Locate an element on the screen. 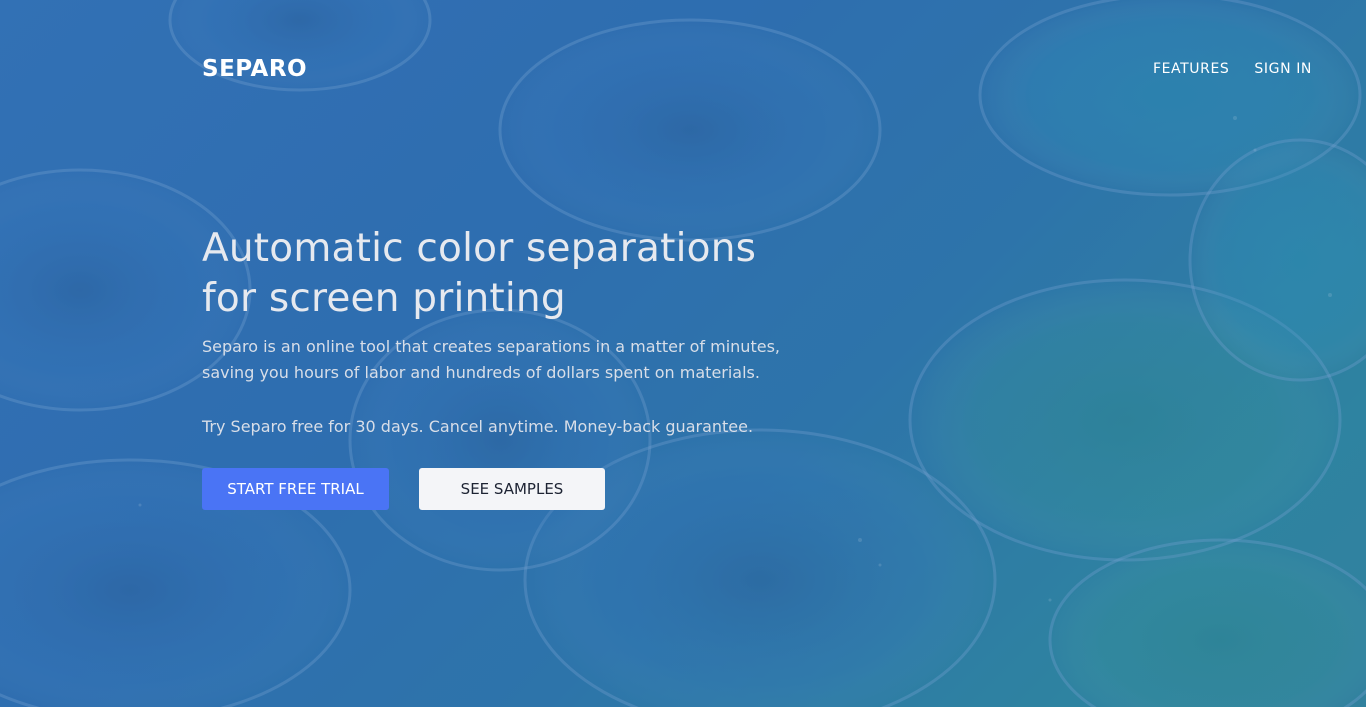  site-header: SEPARO FEATURES SIGN IN is located at coordinates (757, 71).